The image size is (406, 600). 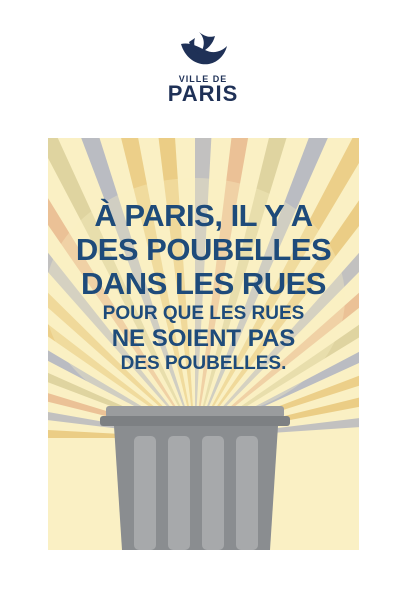 What do you see at coordinates (195, 478) in the screenshot?
I see `trash-can-icon` at bounding box center [195, 478].